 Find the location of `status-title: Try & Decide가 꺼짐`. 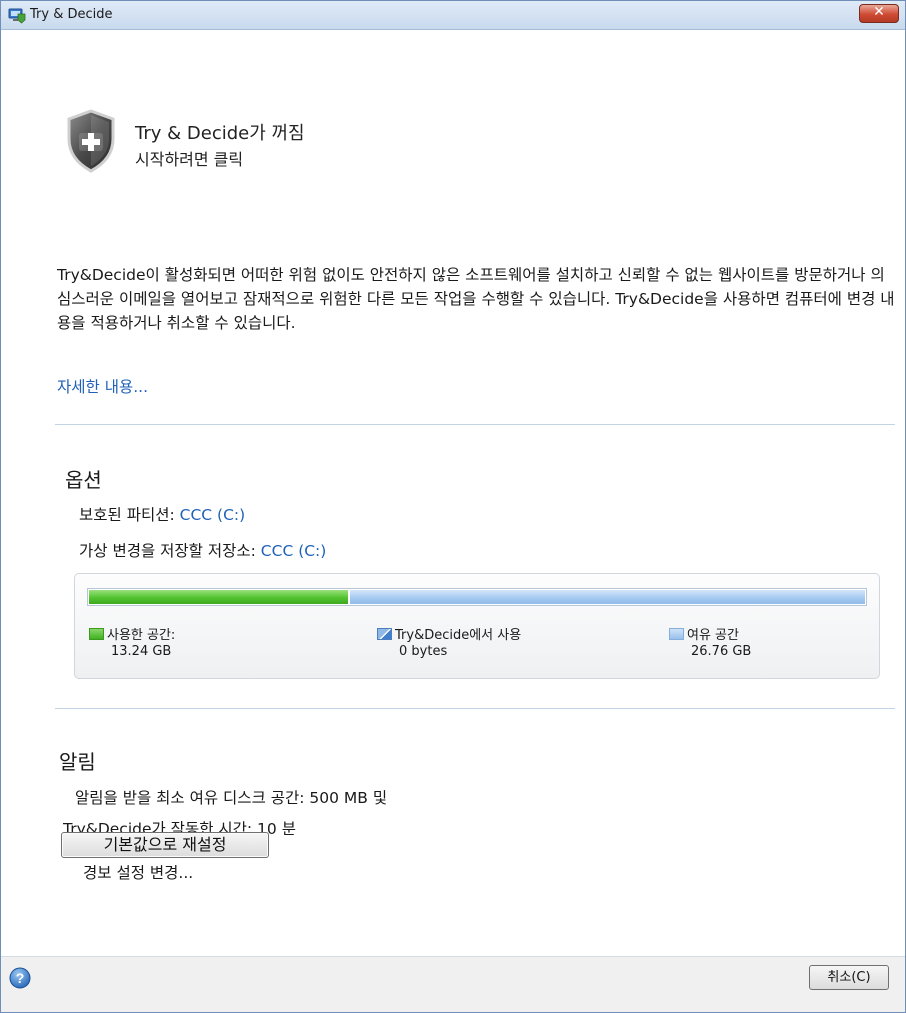

status-title: Try & Decide가 꺼짐 is located at coordinates (220, 132).